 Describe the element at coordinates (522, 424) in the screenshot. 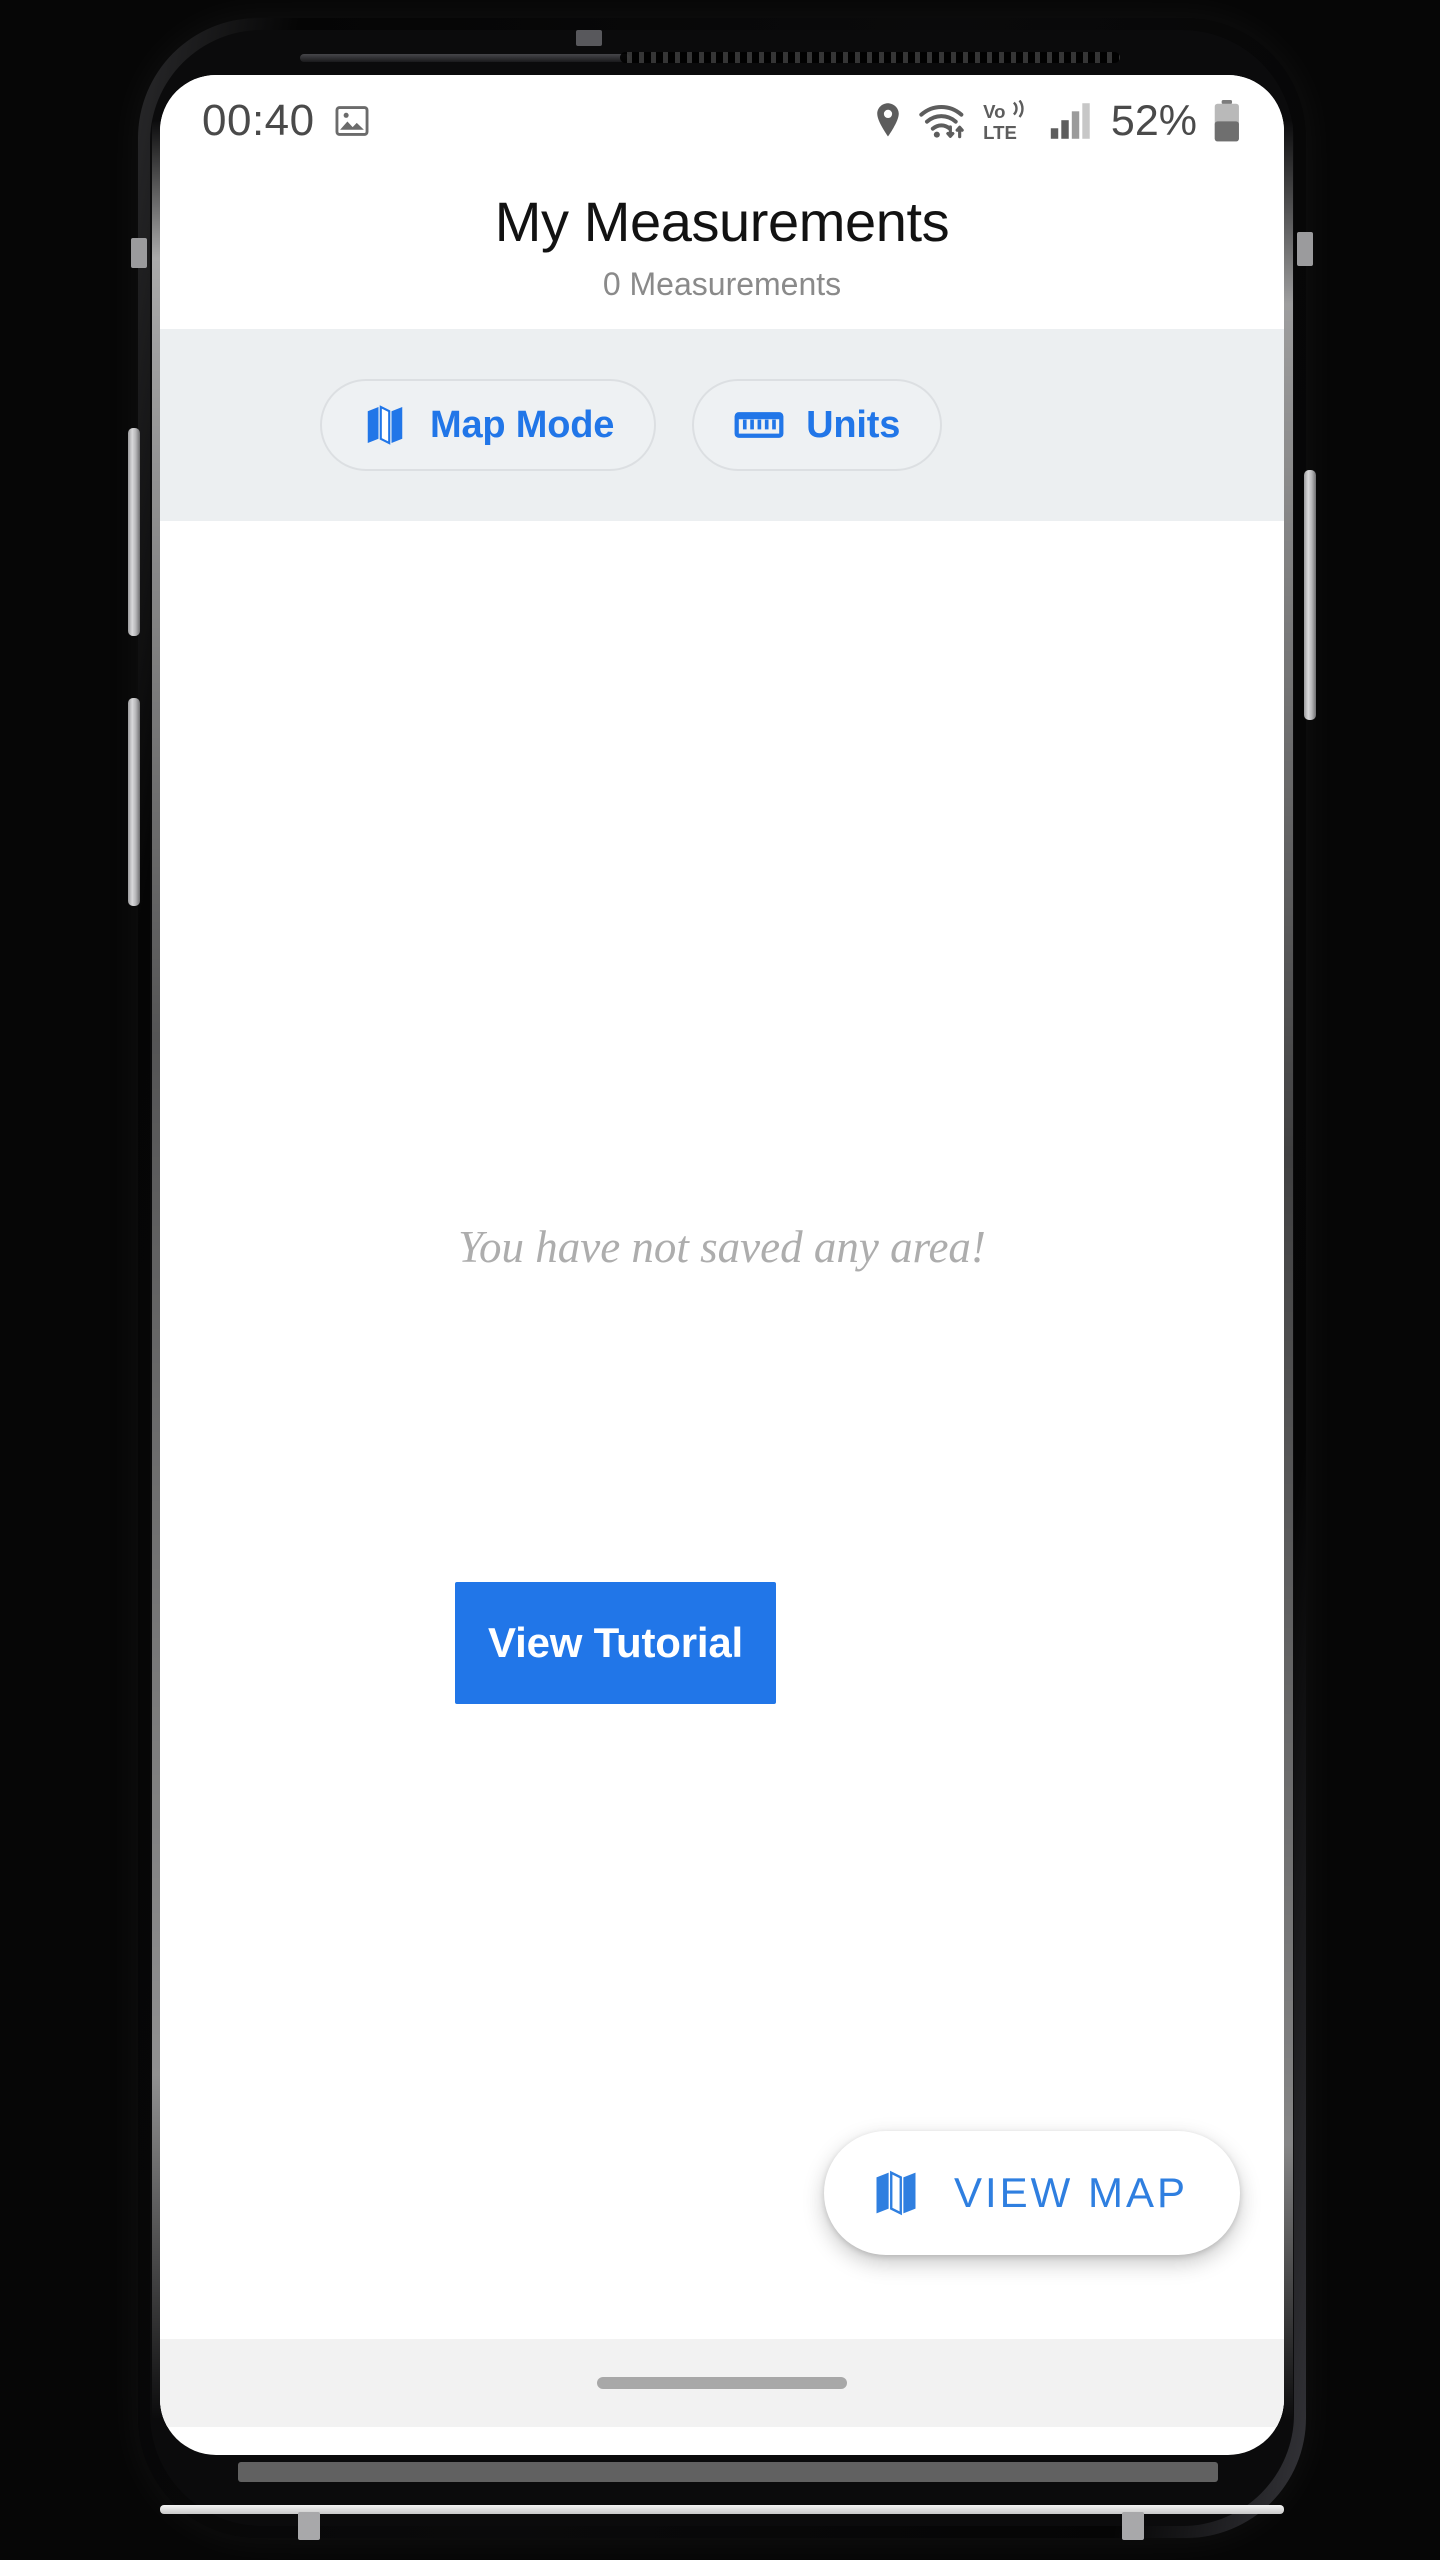

I see `map-mode-chip-label: Map Mode` at that location.